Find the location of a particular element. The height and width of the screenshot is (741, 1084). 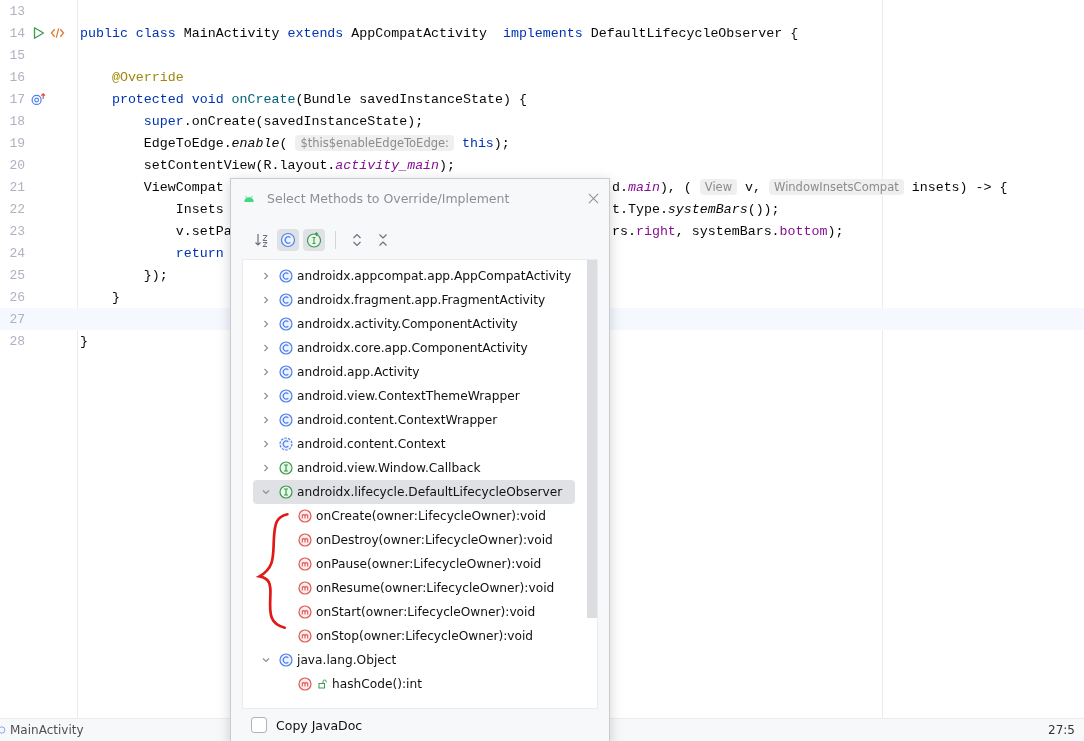

code-line: public class MainActivity extends AppCompatActivity implements DefaultLifecycleObserver { is located at coordinates (439, 33).